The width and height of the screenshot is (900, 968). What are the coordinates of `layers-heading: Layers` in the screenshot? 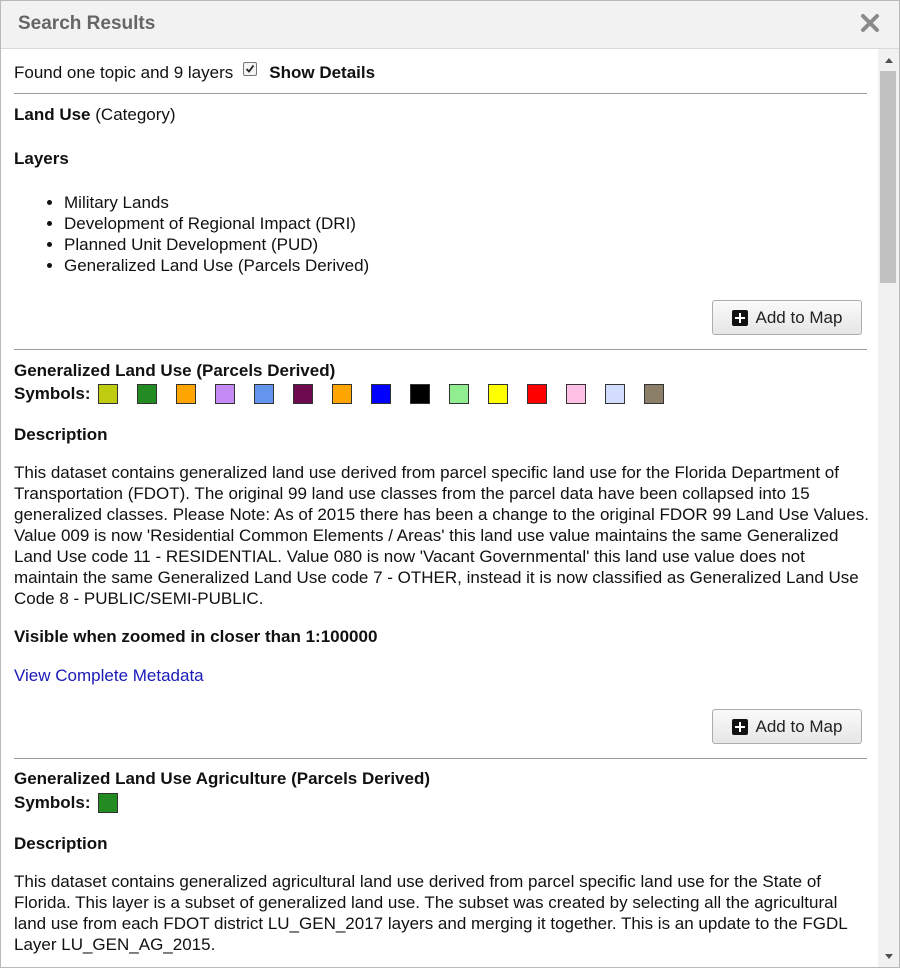 It's located at (41, 158).